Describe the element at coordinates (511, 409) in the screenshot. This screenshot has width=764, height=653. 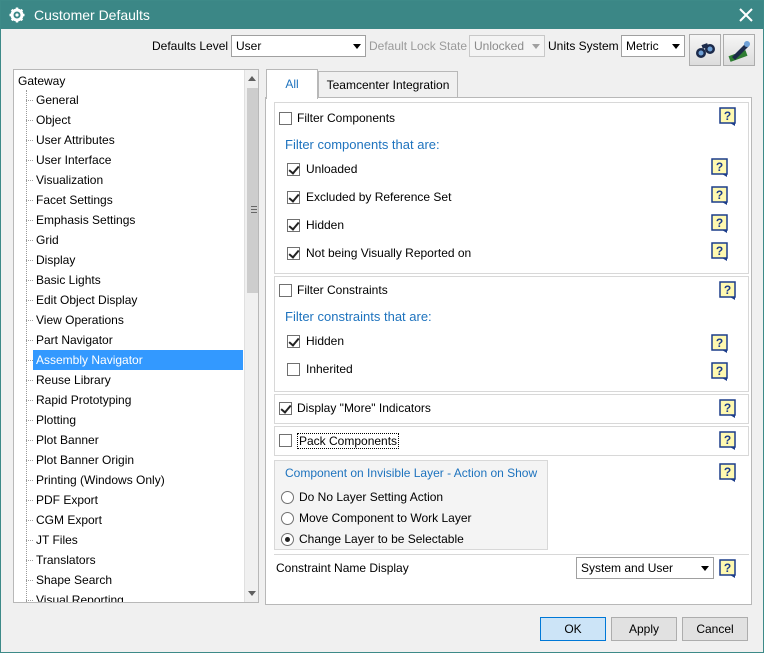
I see `display-more-group: Display "More" Indicators` at that location.